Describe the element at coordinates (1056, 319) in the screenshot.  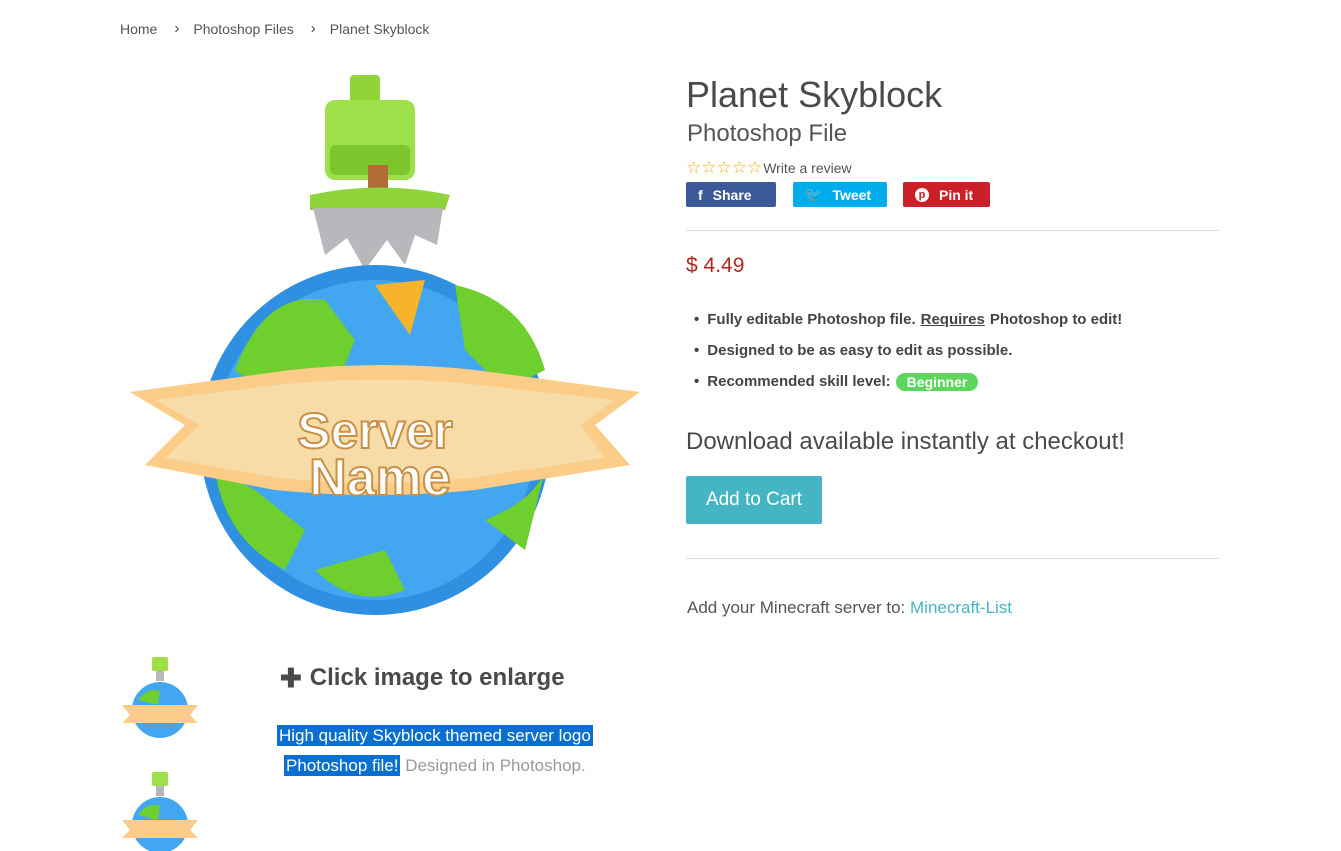
I see `feature-text: Photoshop to edit!` at that location.